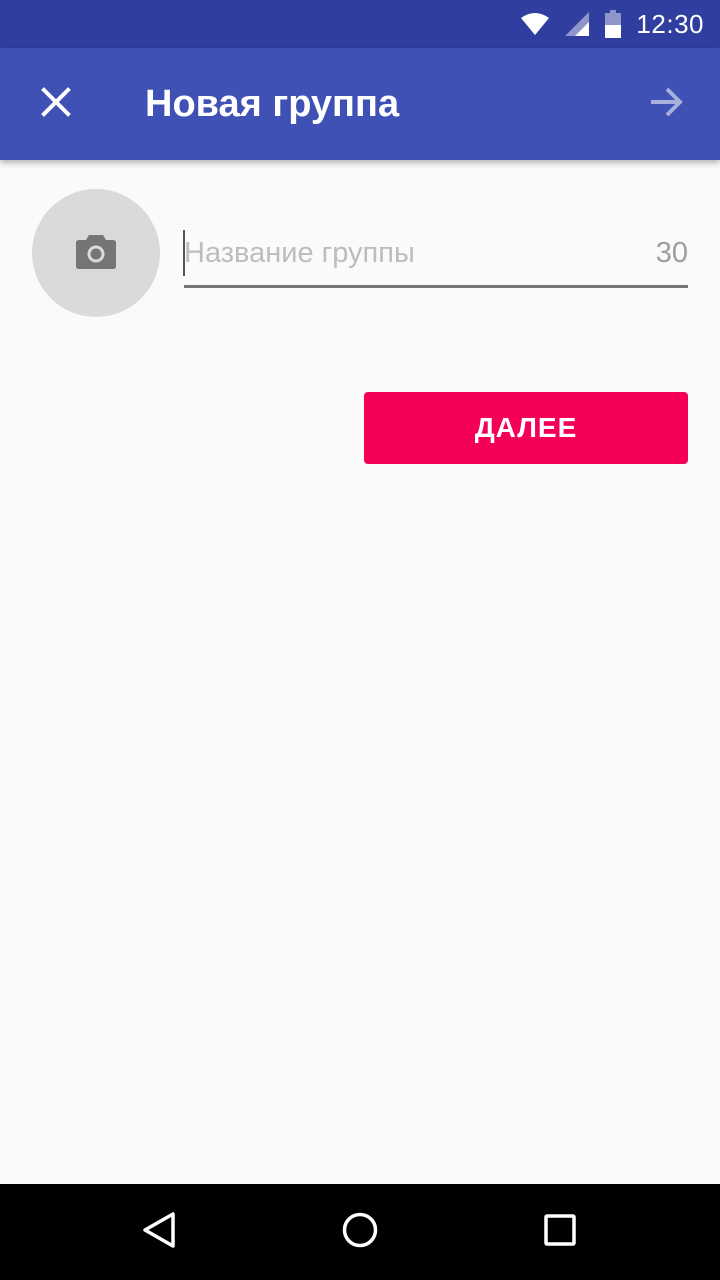 This screenshot has height=1280, width=720. I want to click on group-photo-picker, so click(96, 253).